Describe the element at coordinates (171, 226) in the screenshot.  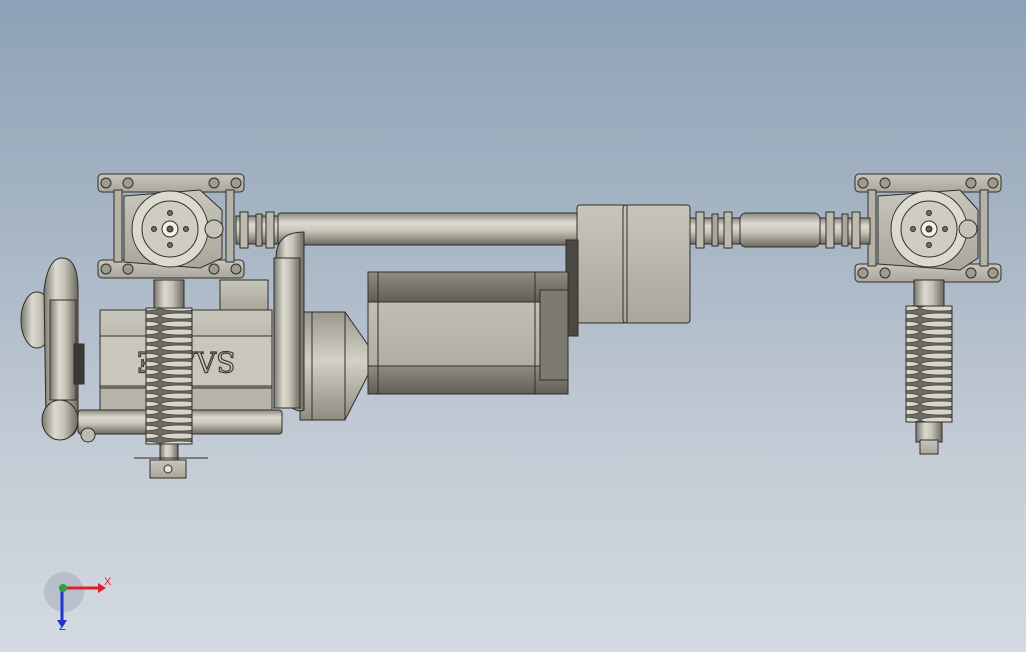
I see `left-wheel-module` at that location.